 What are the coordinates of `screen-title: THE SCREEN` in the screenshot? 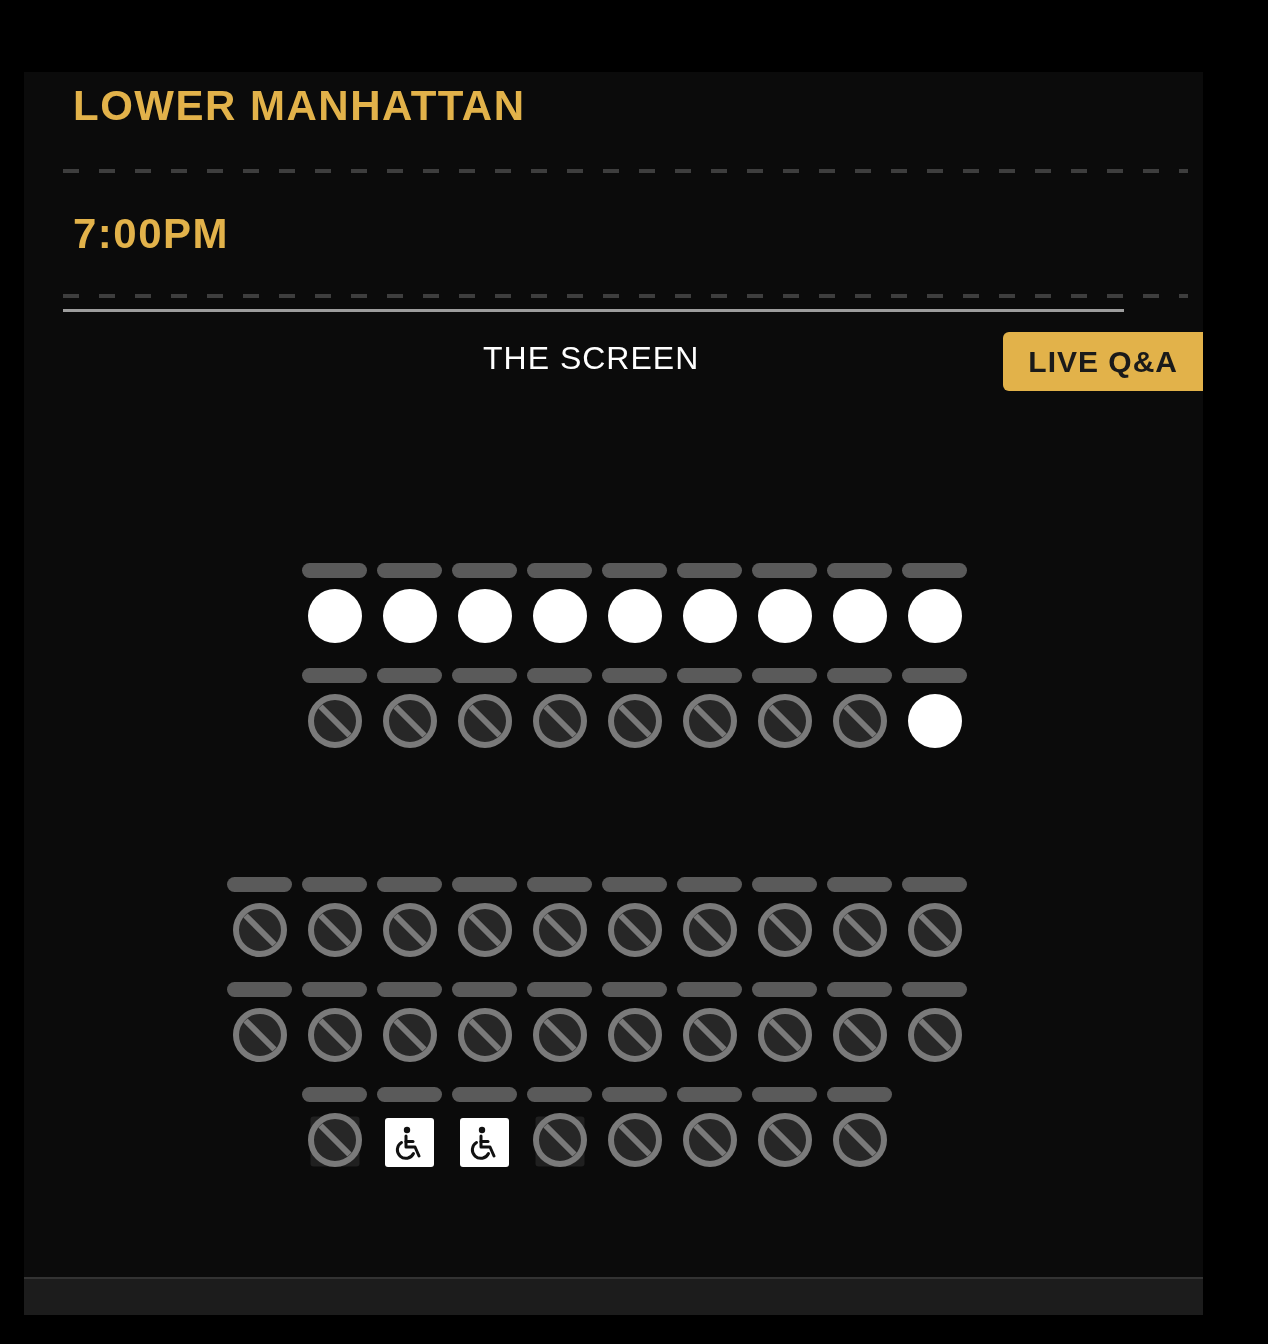 It's located at (591, 358).